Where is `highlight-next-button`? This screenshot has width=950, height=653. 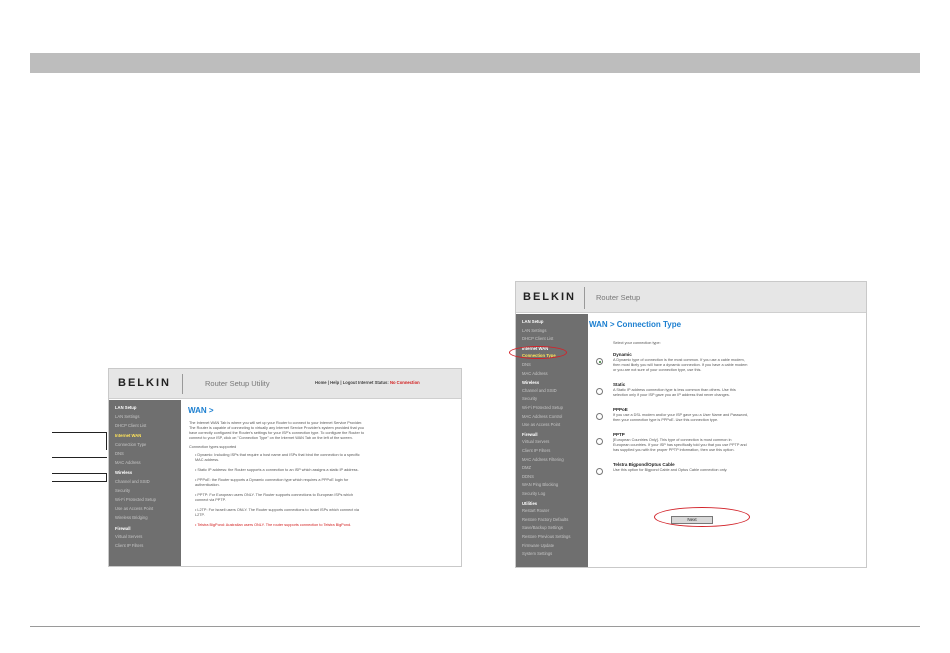
highlight-next-button is located at coordinates (702, 517).